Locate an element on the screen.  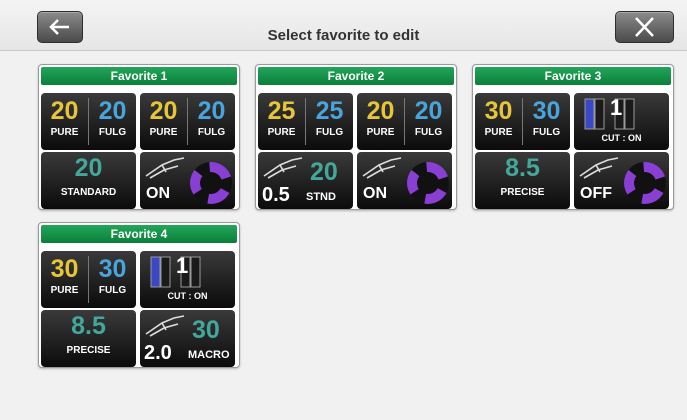
favorite-title: Favorite 2 is located at coordinates (356, 76).